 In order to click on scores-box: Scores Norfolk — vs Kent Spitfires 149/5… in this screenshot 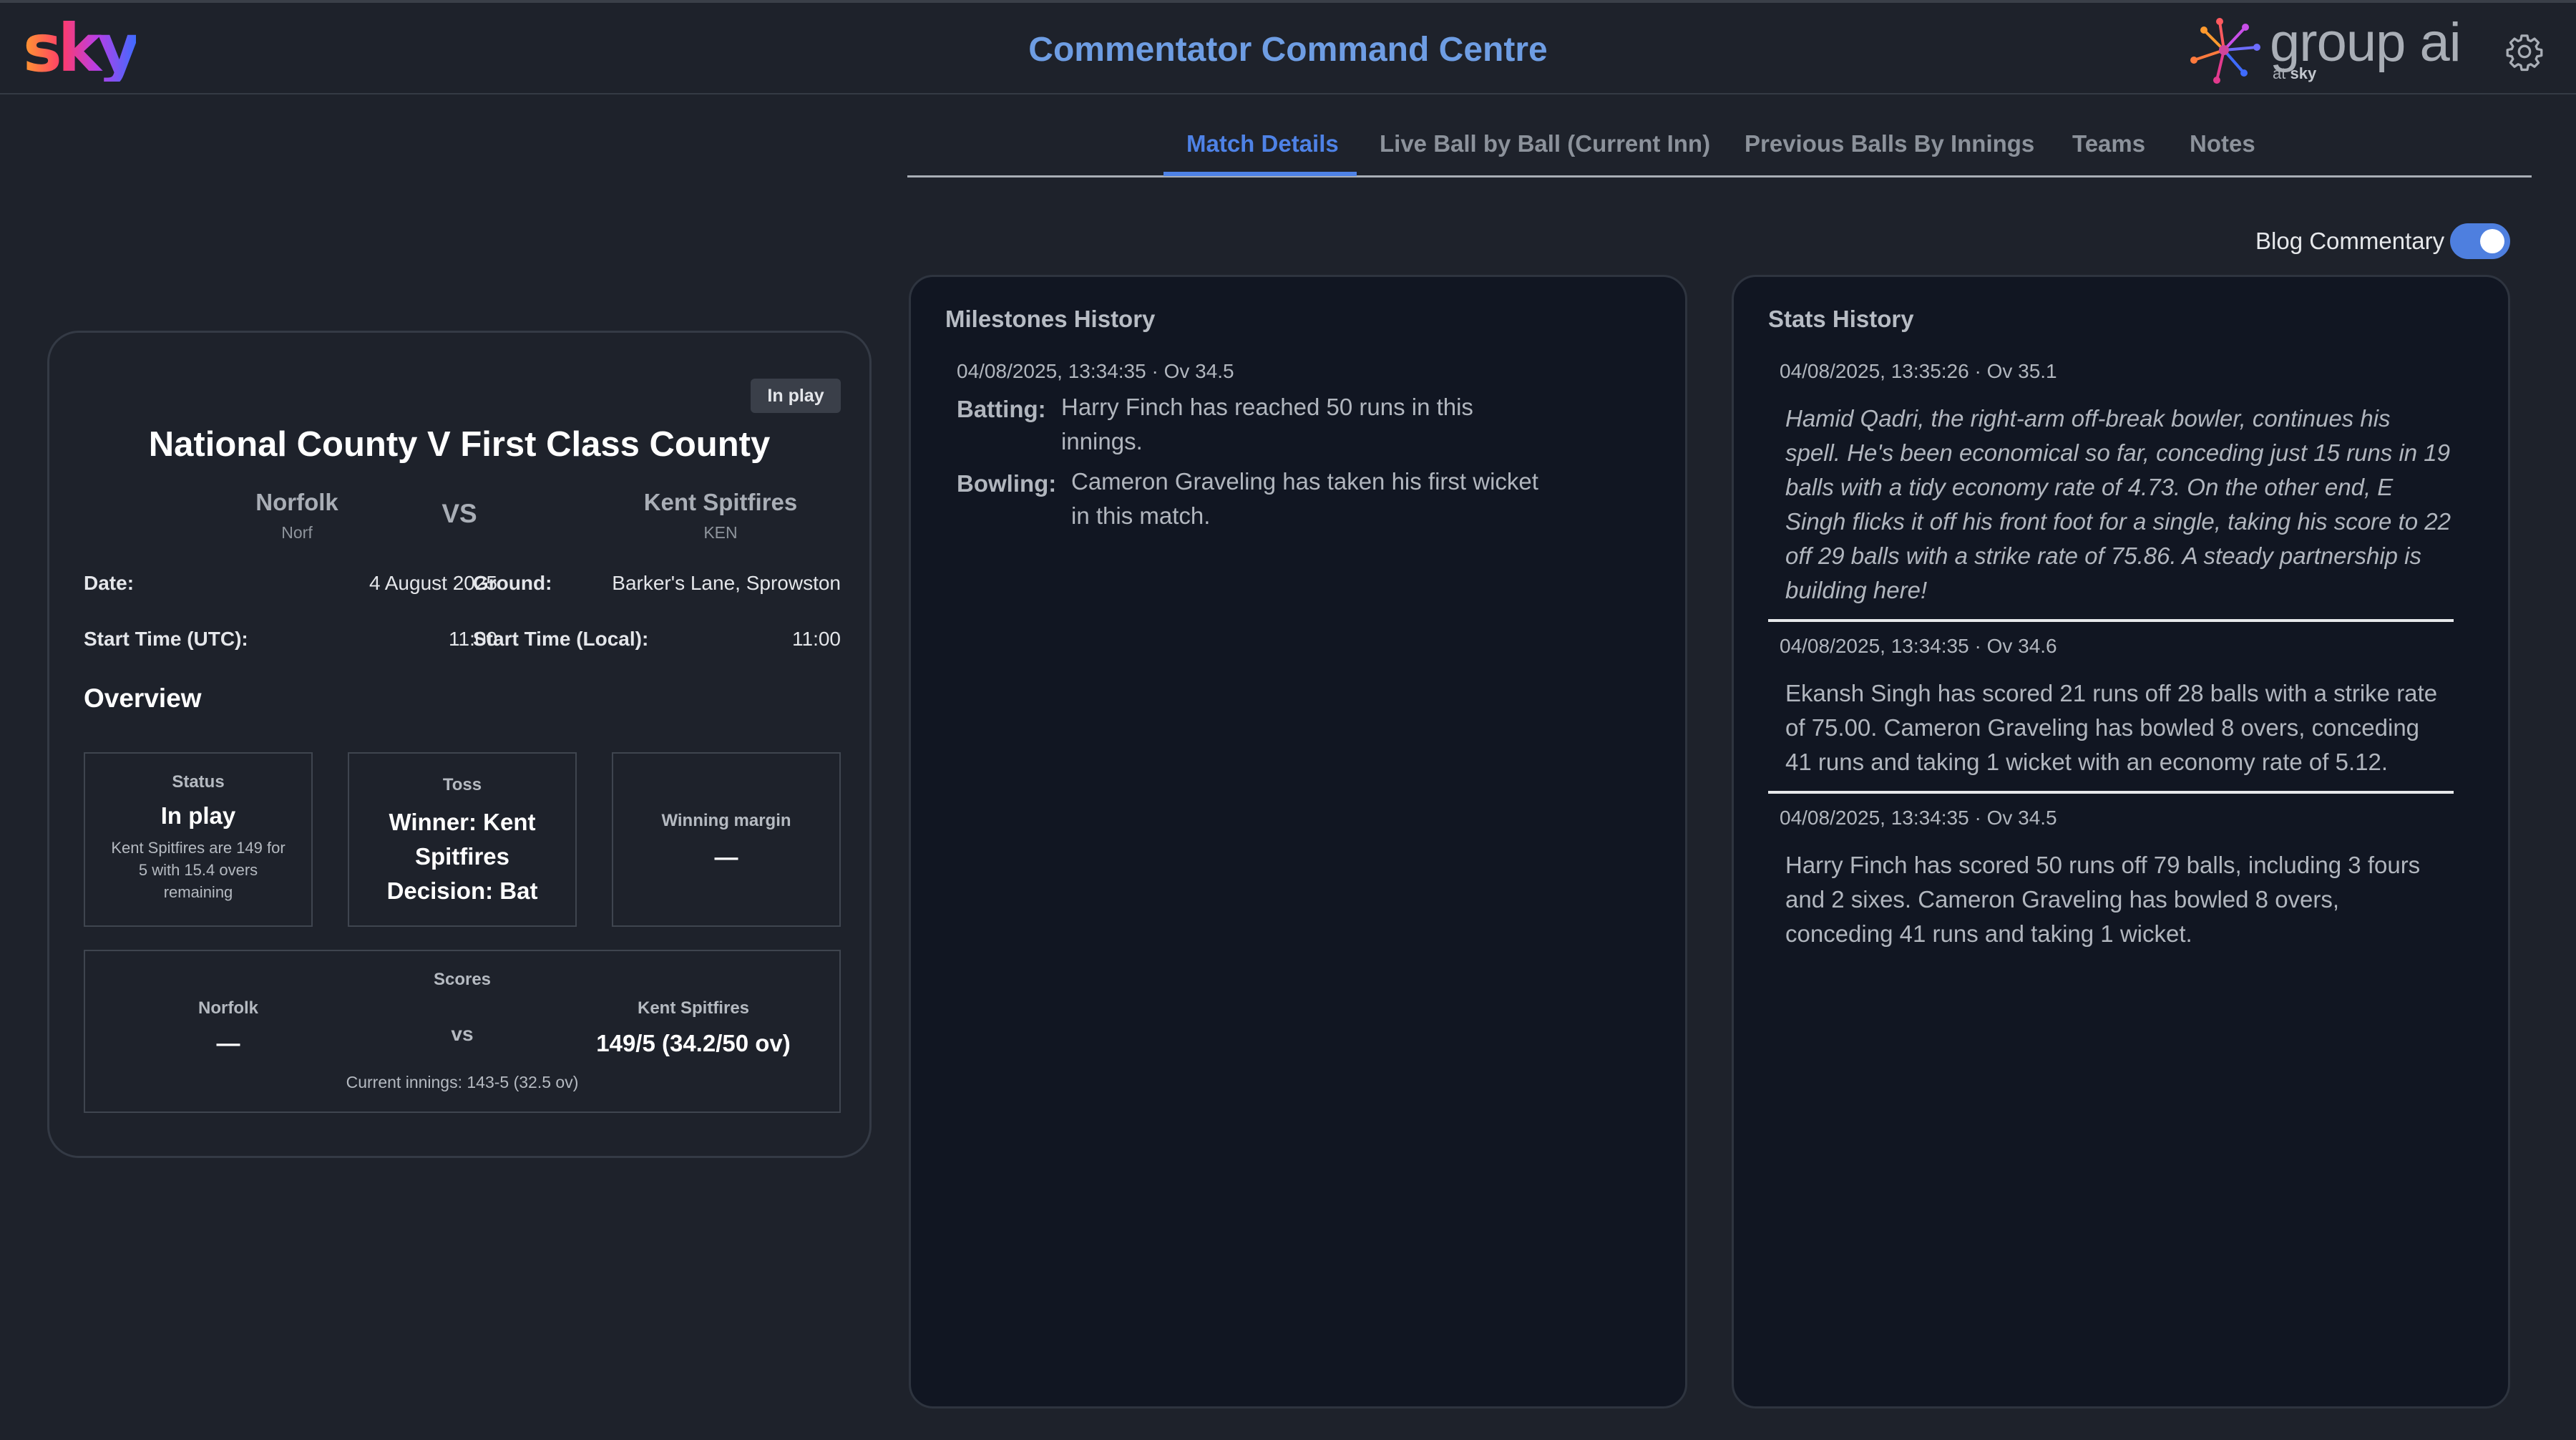, I will do `click(462, 1031)`.